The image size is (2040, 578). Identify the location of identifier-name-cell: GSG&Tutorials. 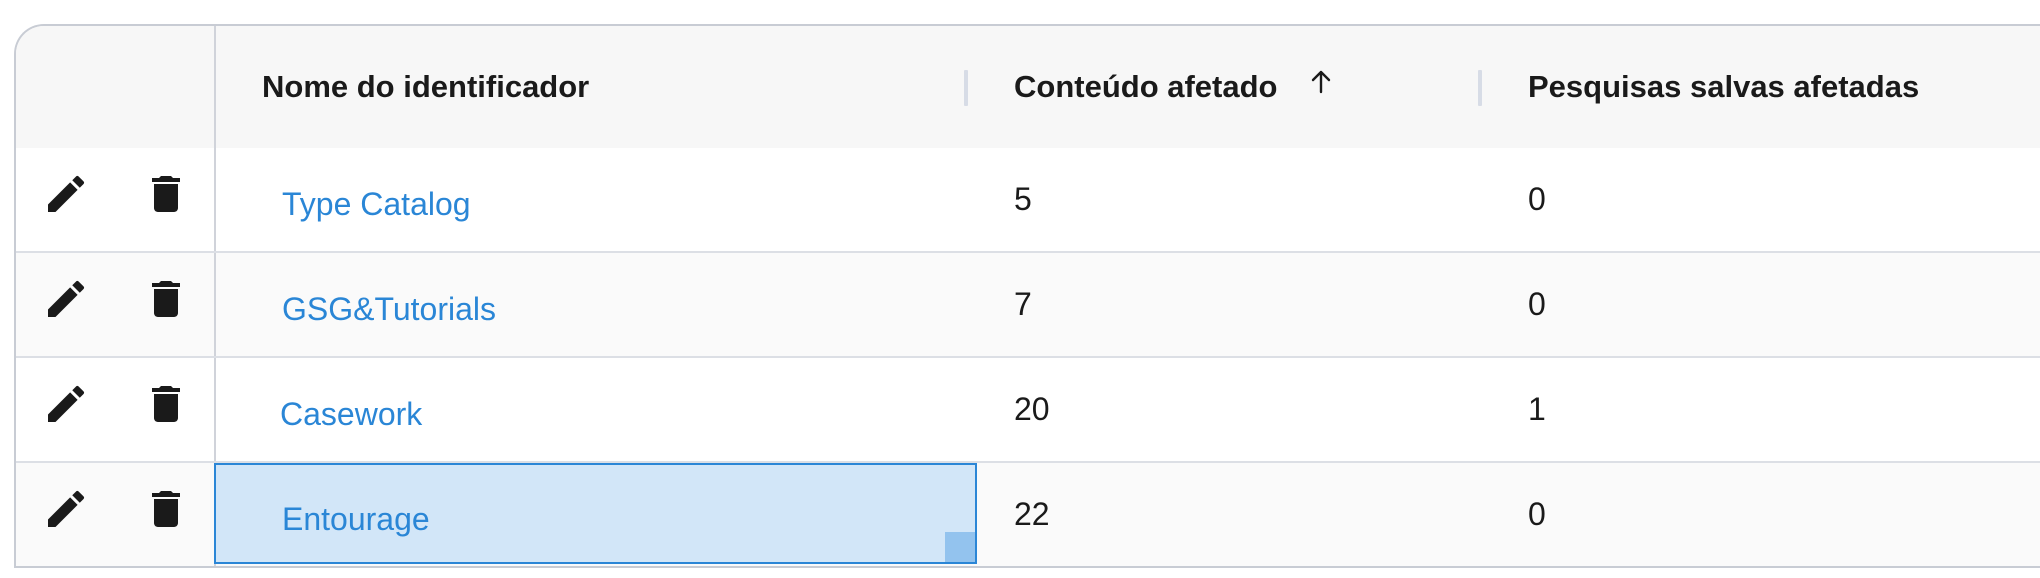
(389, 304).